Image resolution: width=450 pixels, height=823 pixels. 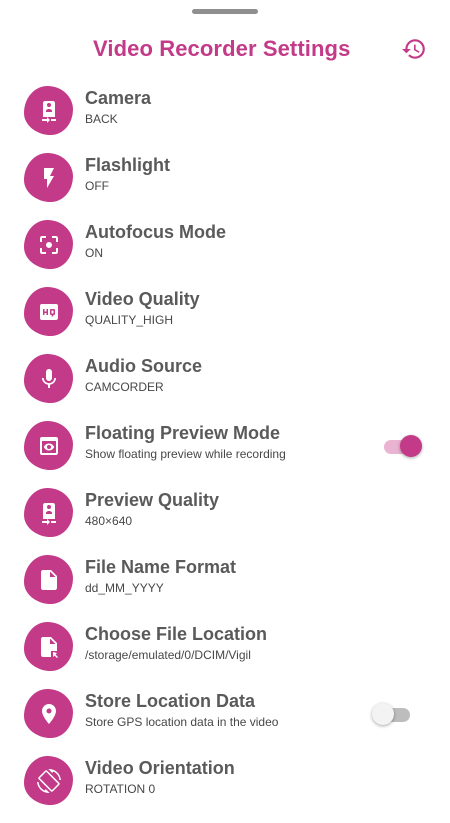 I want to click on setting-flashlight: Flashlight OFF, so click(x=225, y=186).